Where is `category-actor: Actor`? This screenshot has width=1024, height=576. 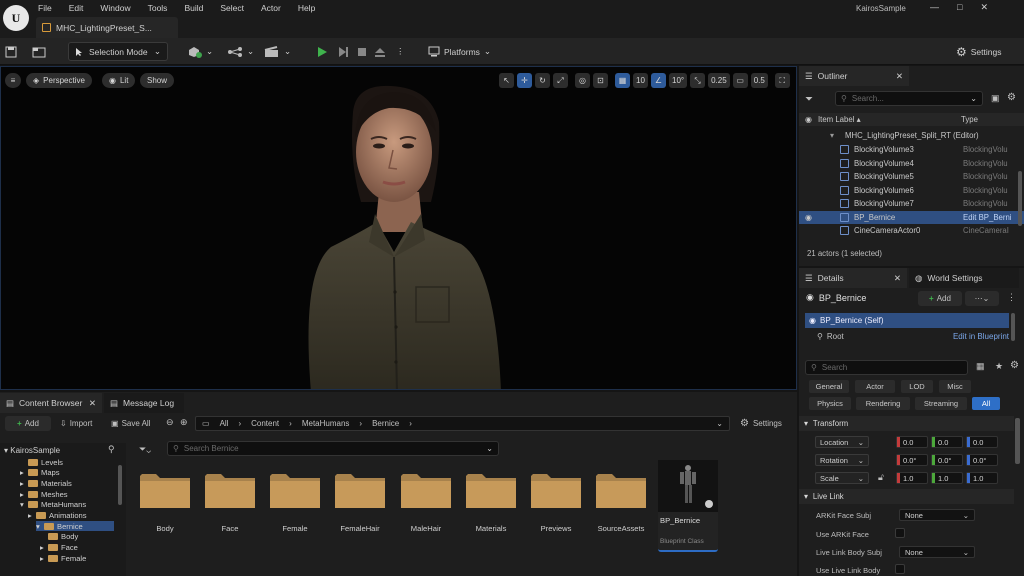
category-actor: Actor is located at coordinates (875, 386).